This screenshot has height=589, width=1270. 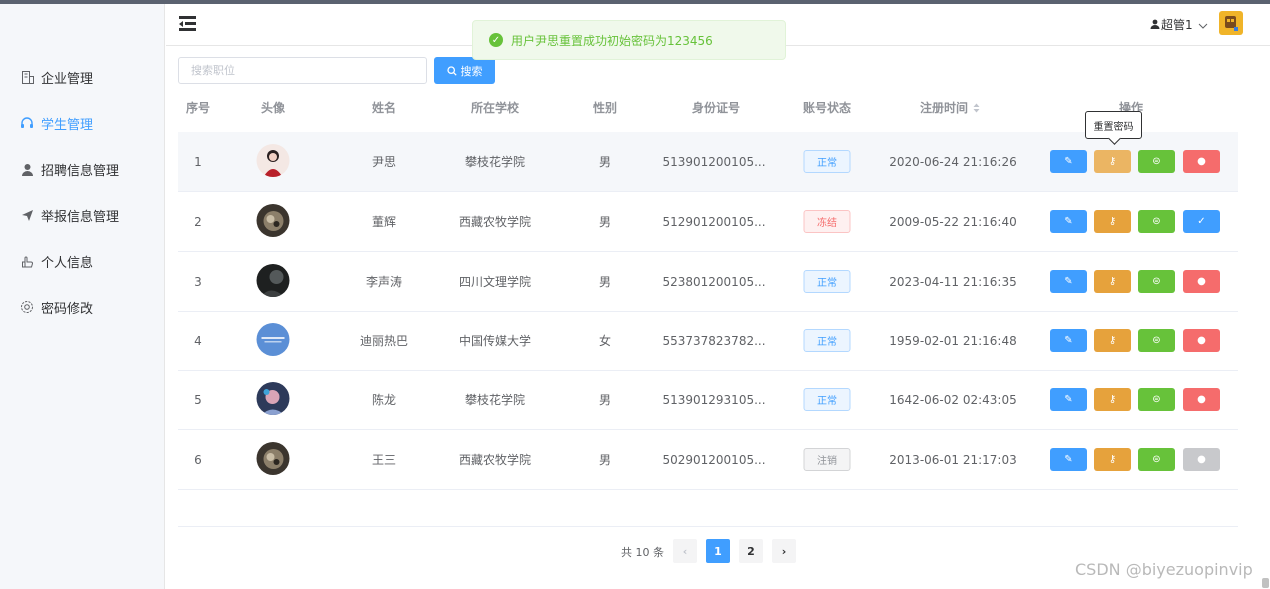 I want to click on sidebar-item-label: 招聘信息管理, so click(x=80, y=171).